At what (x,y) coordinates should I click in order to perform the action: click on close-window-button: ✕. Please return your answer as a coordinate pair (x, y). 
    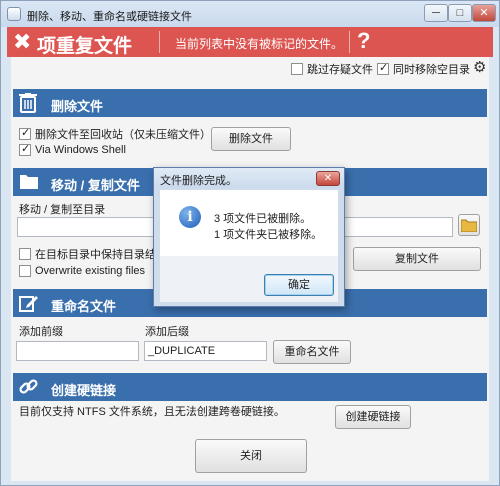
    Looking at the image, I should click on (484, 13).